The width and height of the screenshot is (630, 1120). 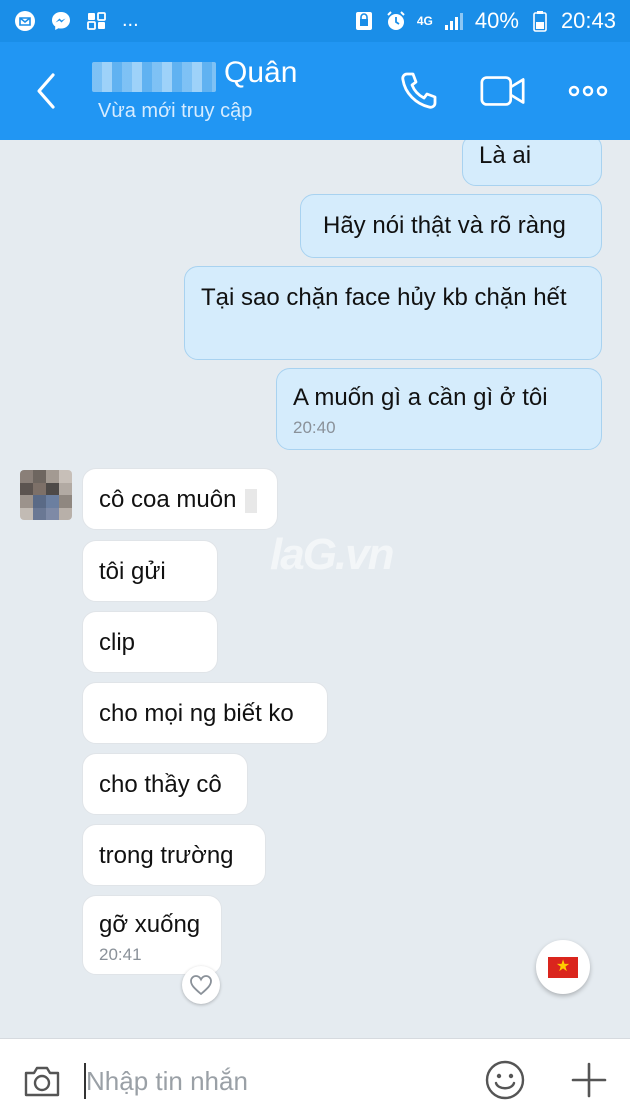 I want to click on contact-avatar, so click(x=46, y=495).